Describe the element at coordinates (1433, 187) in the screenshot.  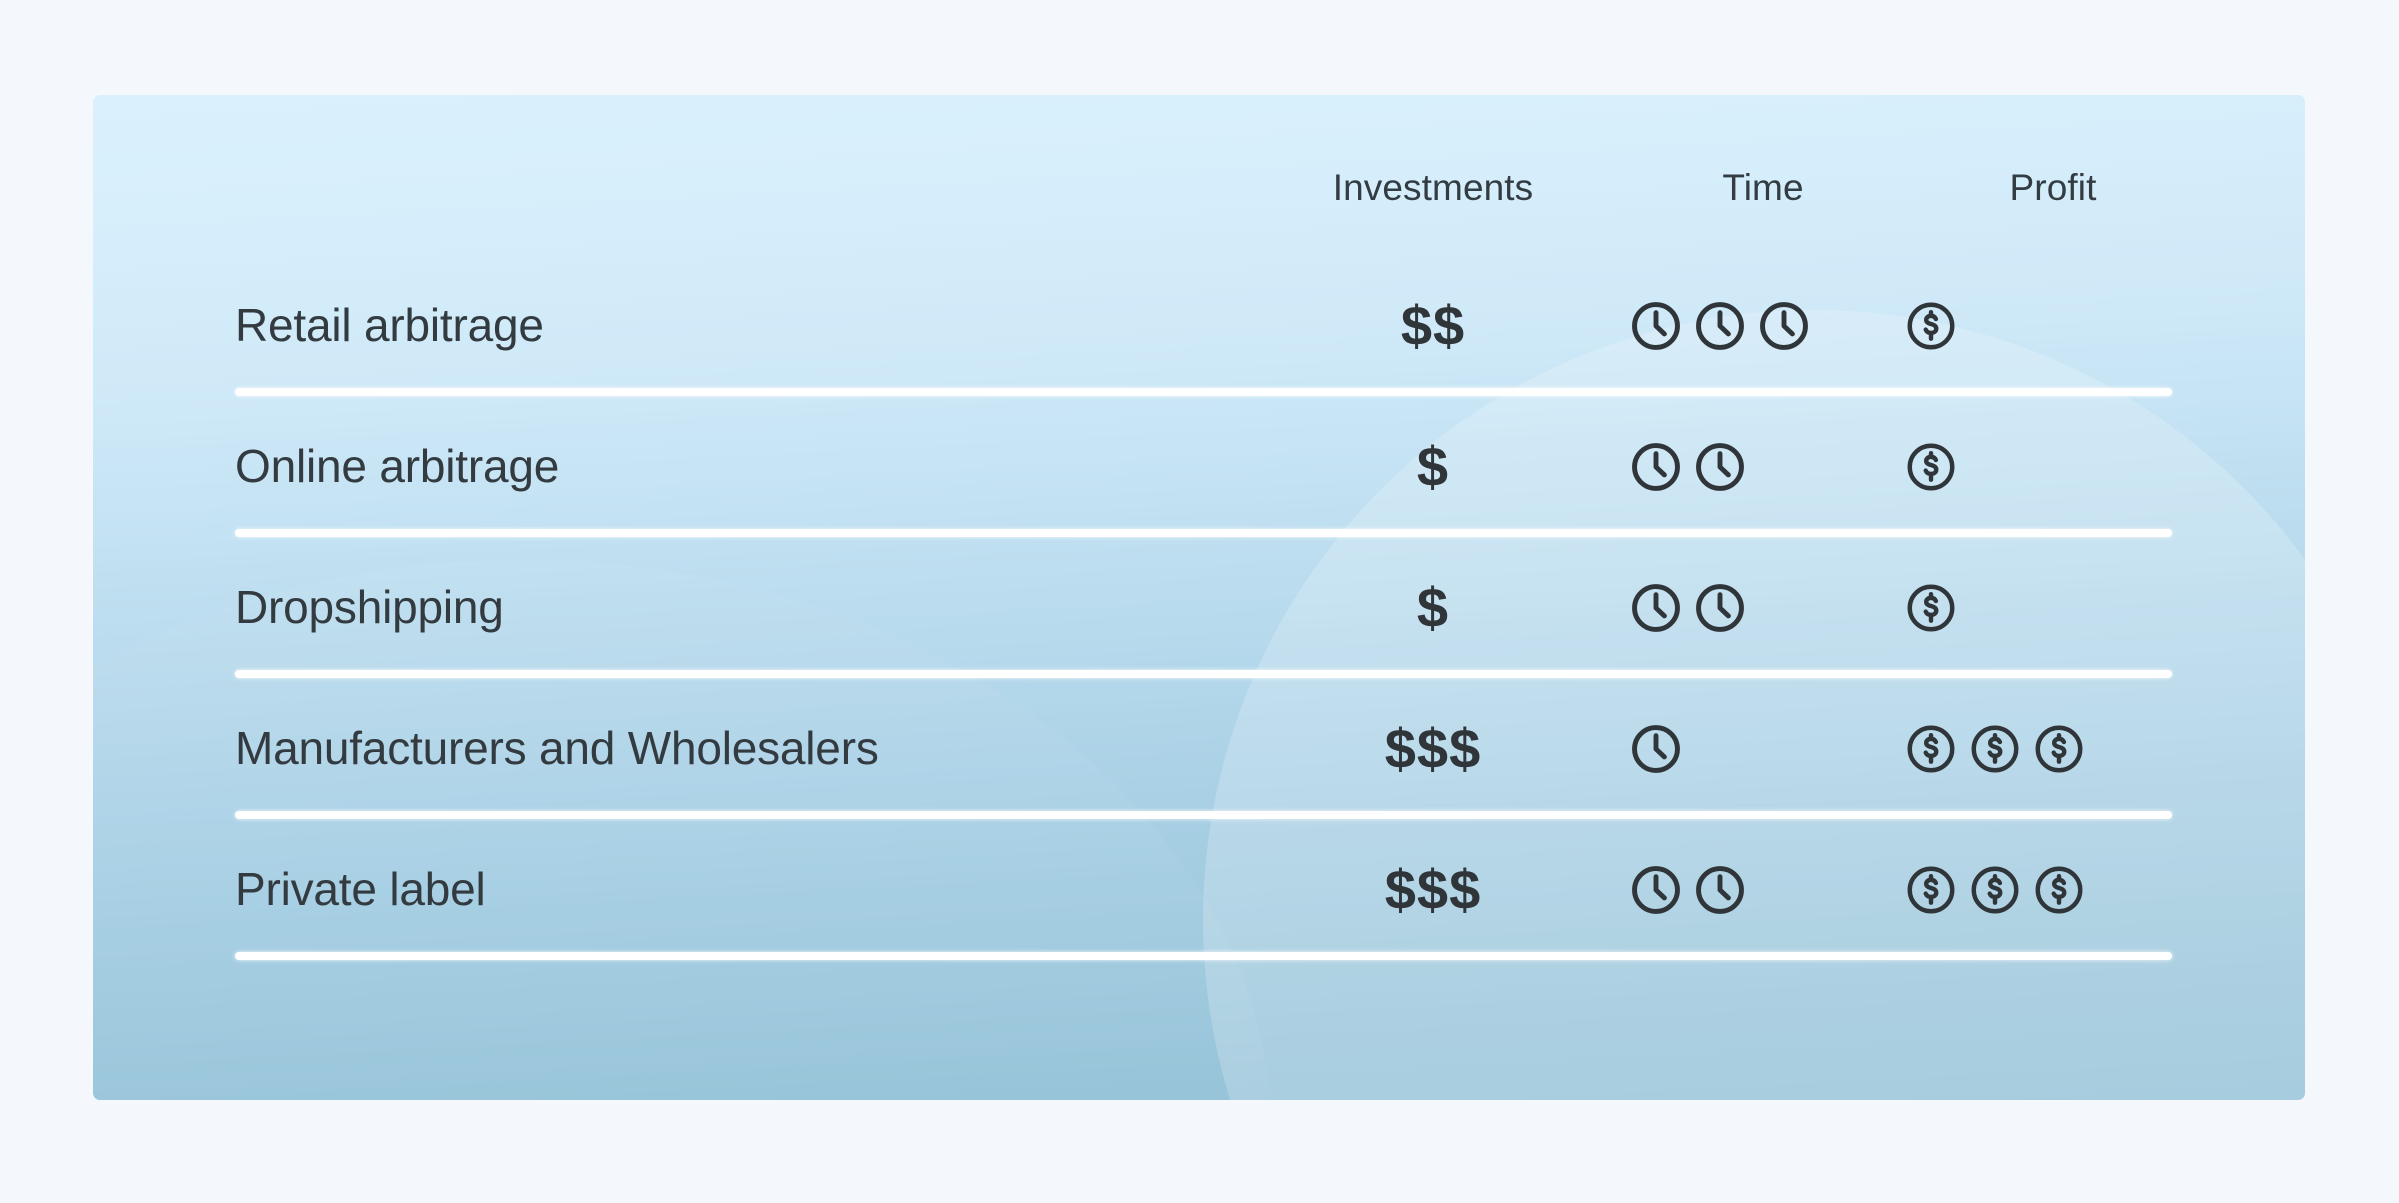
I see `column-header-investments: Investments` at that location.